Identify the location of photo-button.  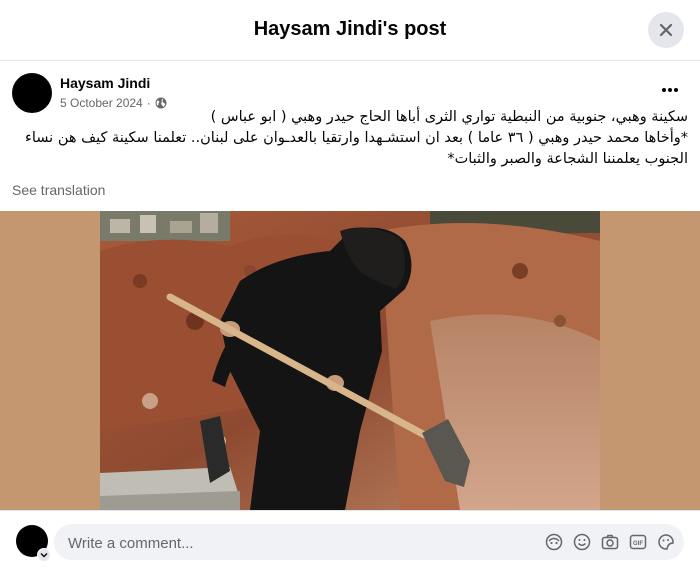
(610, 542).